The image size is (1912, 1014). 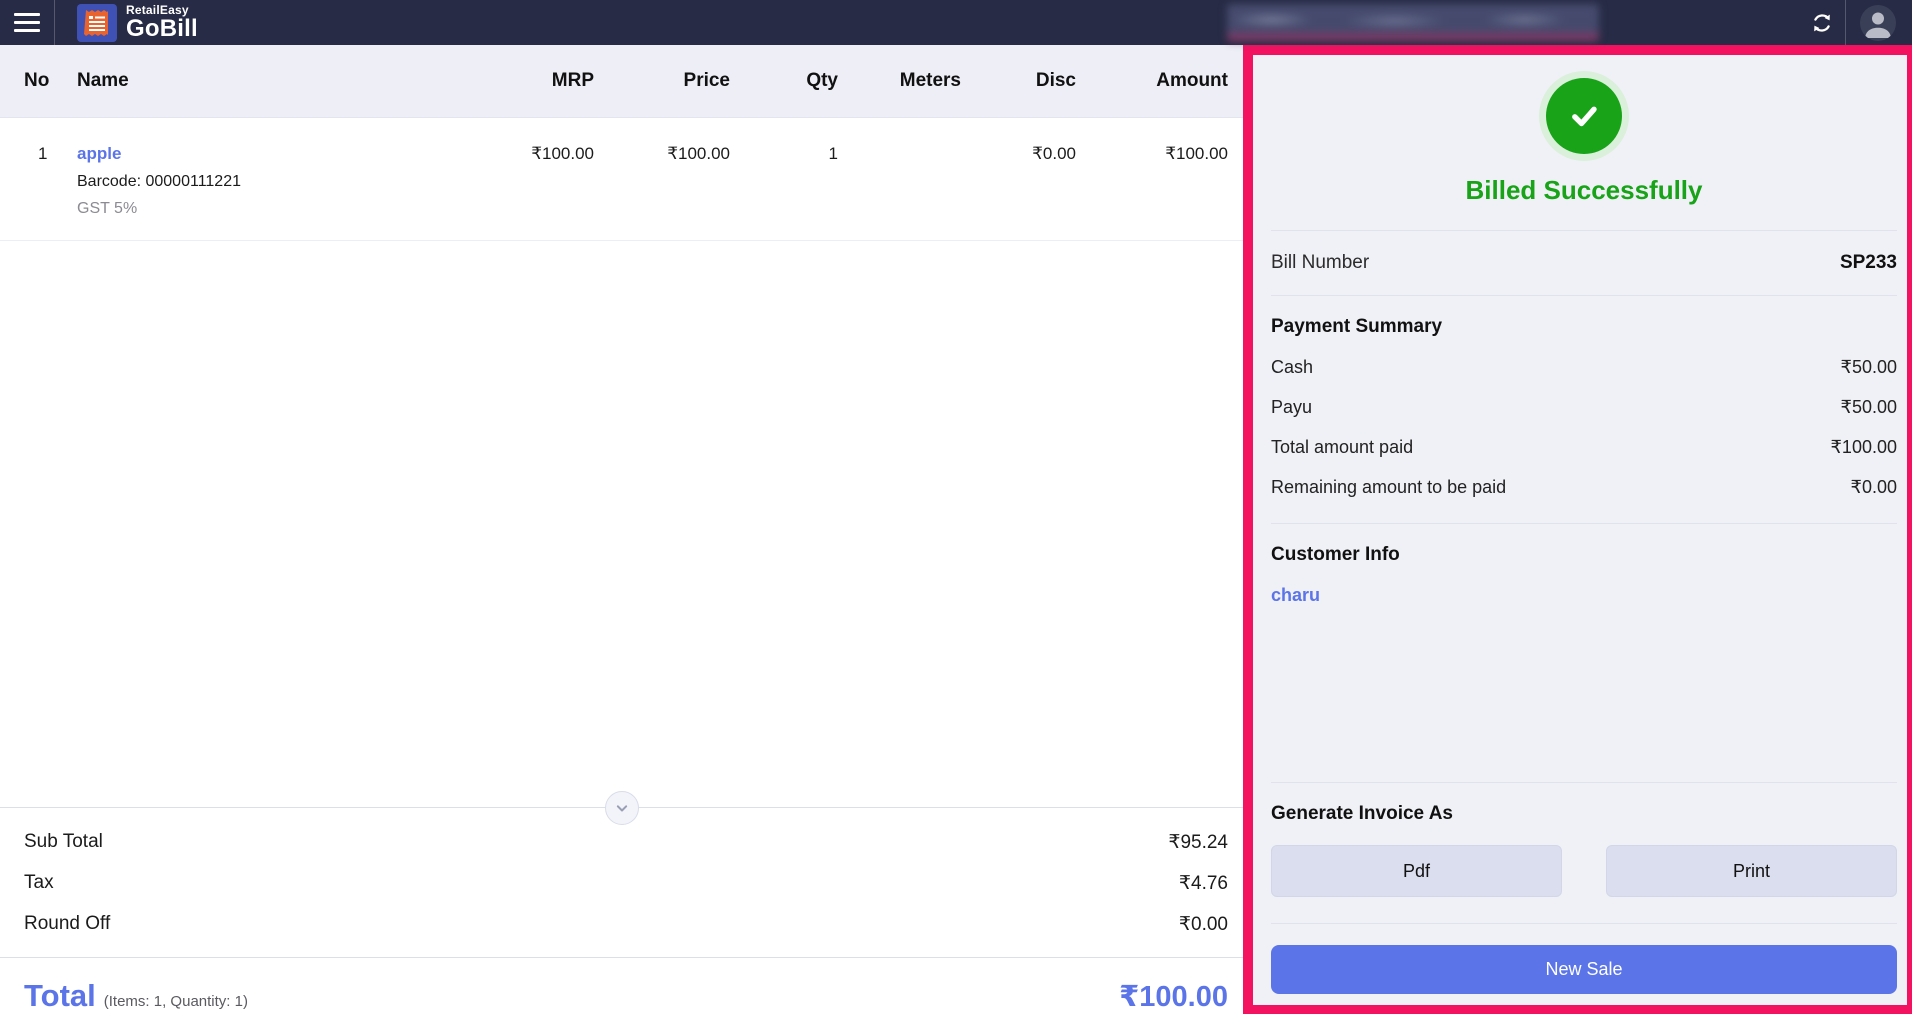 What do you see at coordinates (1868, 262) in the screenshot?
I see `bill-number-value: SP233` at bounding box center [1868, 262].